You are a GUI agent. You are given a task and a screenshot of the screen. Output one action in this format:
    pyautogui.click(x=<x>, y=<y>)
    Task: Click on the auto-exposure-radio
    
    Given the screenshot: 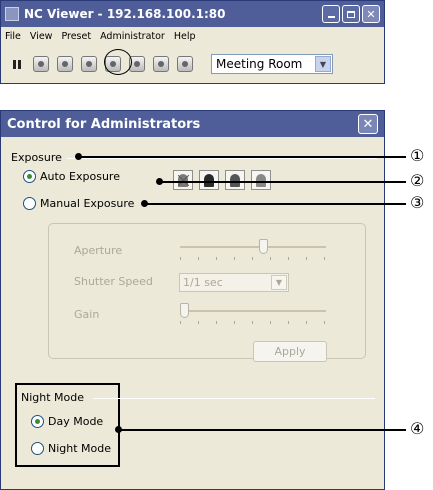 What is the action you would take?
    pyautogui.click(x=29, y=176)
    